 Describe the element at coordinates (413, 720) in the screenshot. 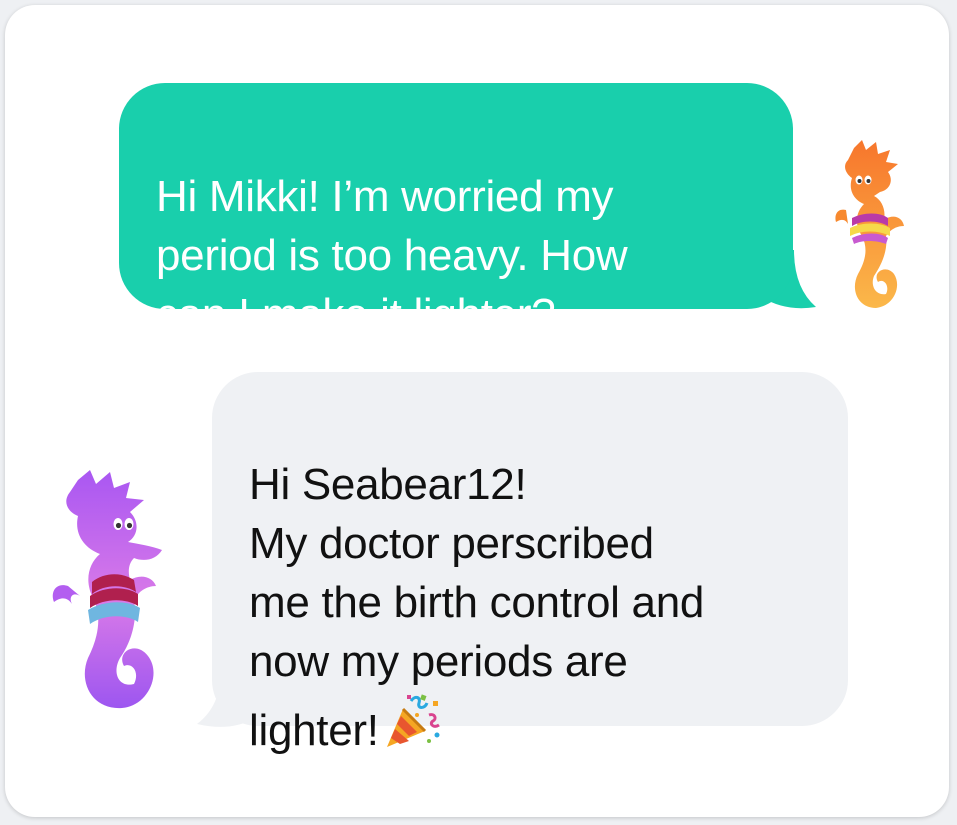

I see `party-popper-icon` at that location.